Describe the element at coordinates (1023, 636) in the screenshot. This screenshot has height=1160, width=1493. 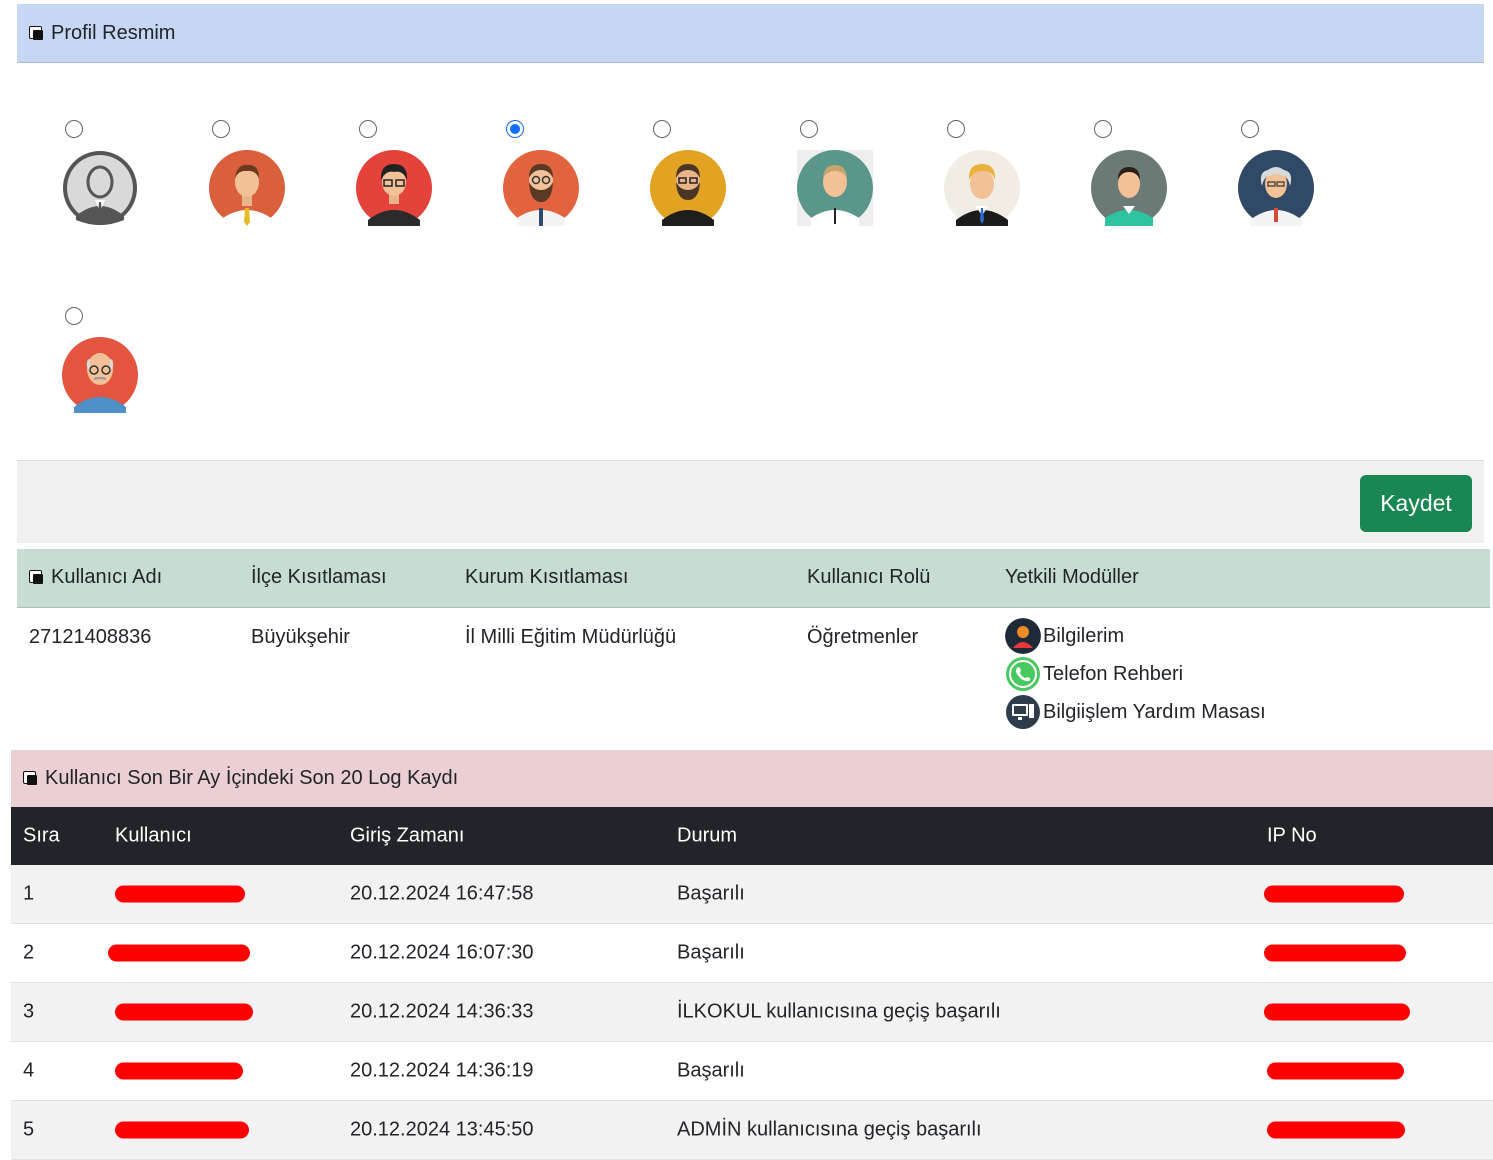
I see `user-profile-icon` at that location.